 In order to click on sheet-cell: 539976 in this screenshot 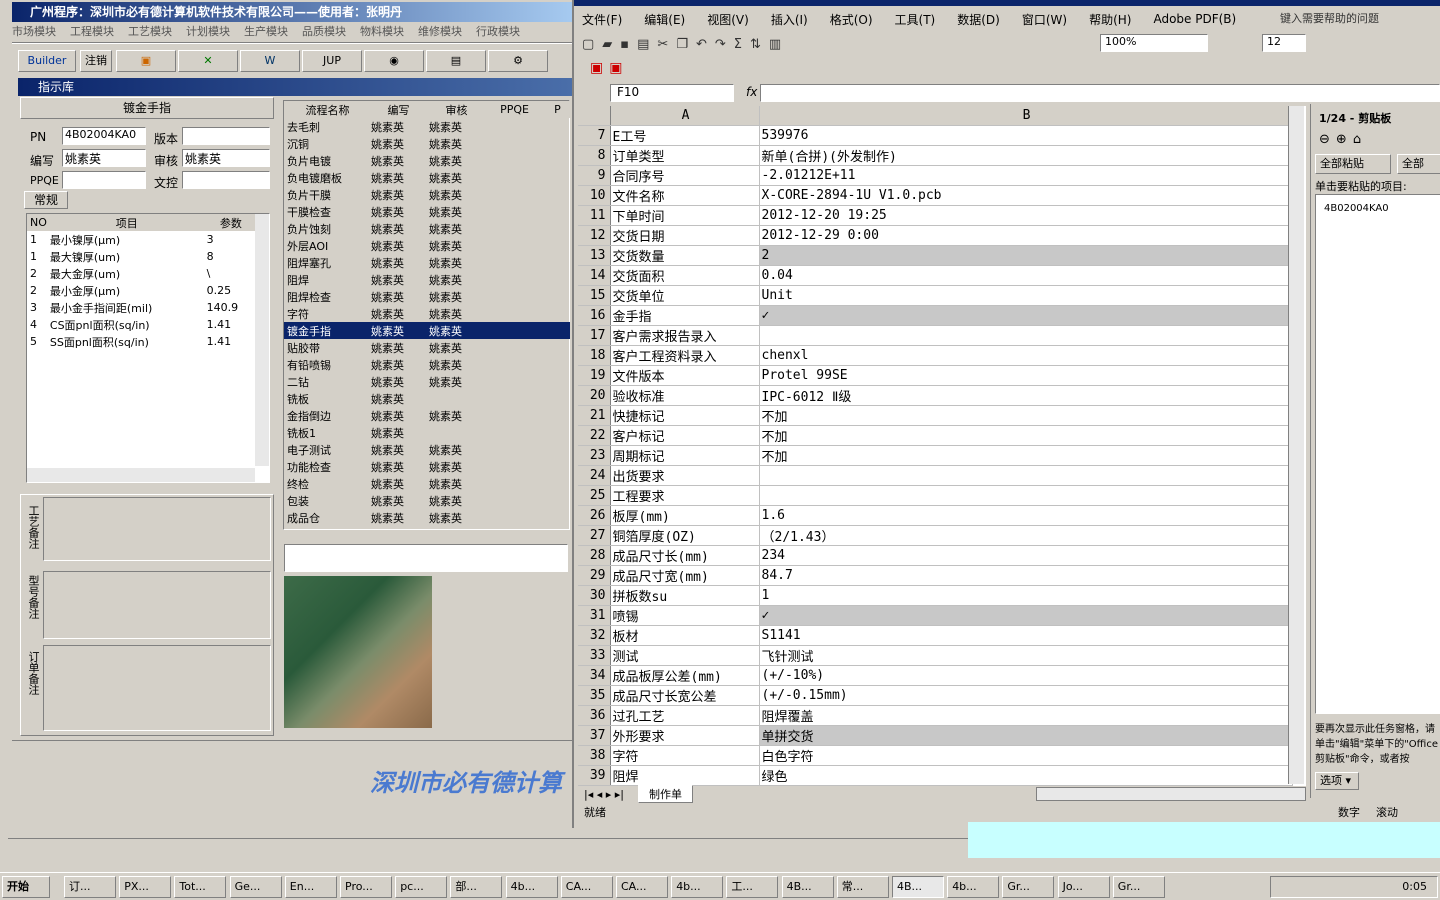, I will do `click(1026, 135)`.